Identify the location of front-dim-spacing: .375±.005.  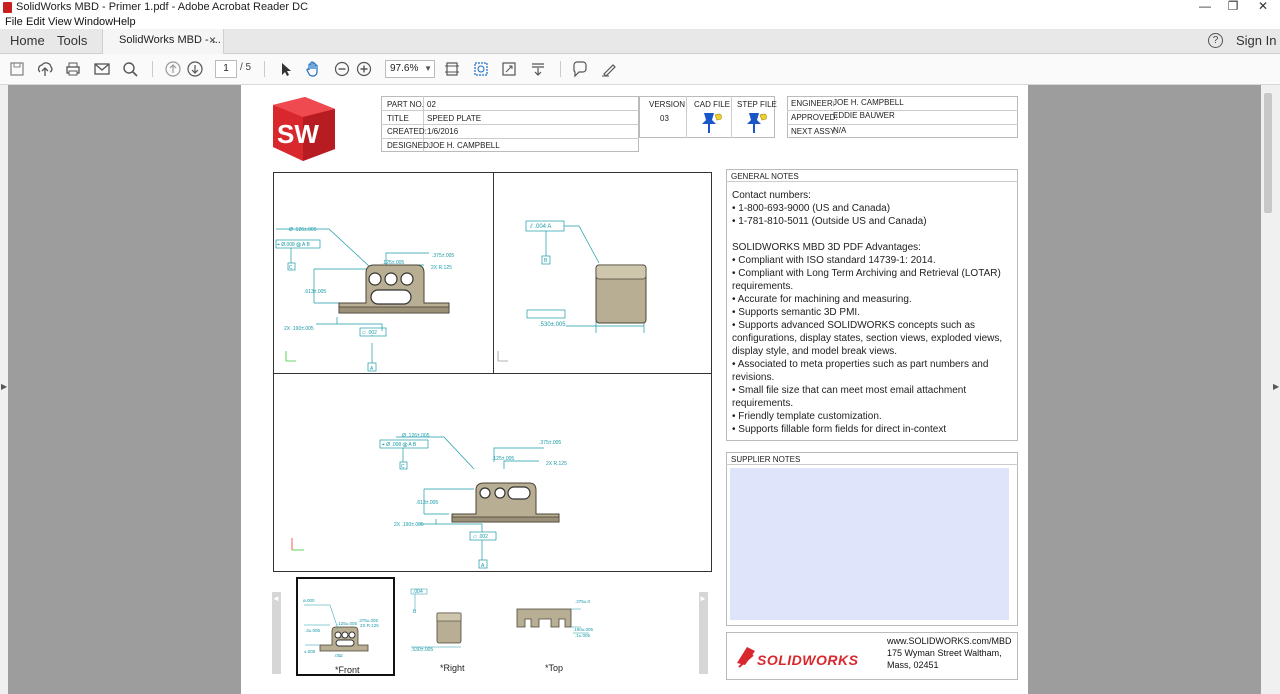
(443, 256).